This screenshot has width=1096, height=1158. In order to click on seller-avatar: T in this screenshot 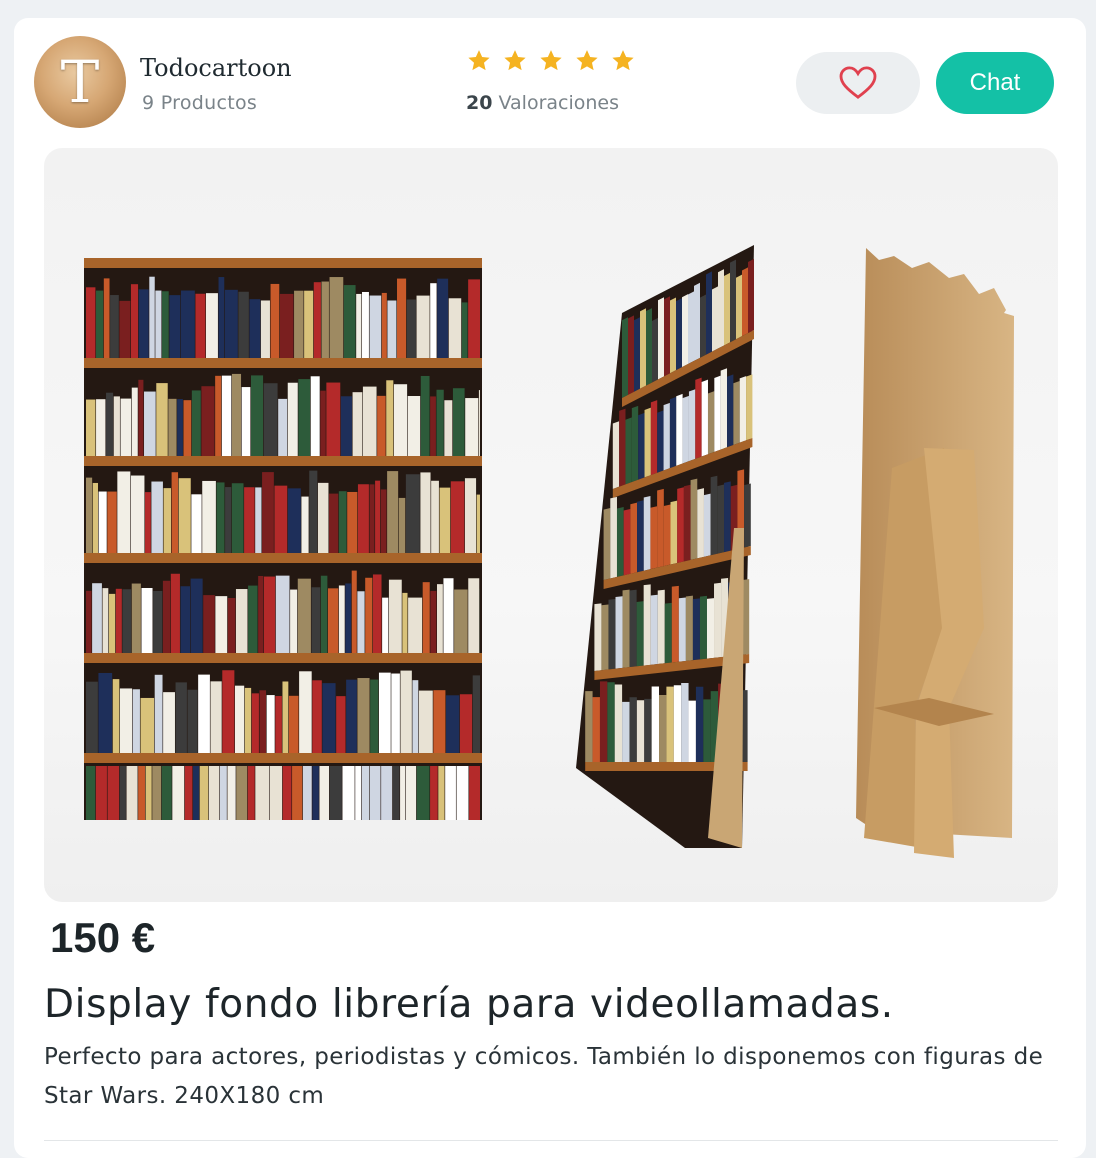, I will do `click(80, 82)`.